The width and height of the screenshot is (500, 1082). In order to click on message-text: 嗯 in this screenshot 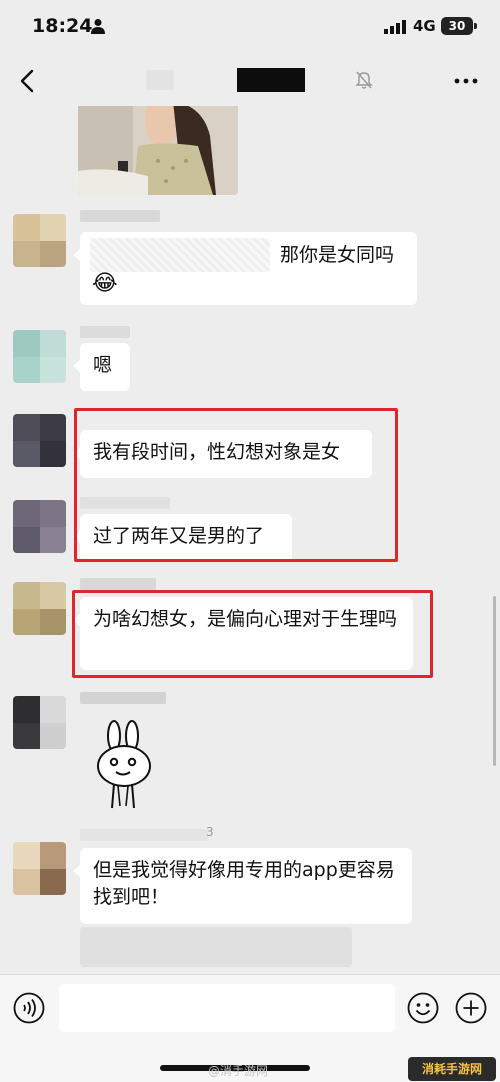, I will do `click(103, 365)`.